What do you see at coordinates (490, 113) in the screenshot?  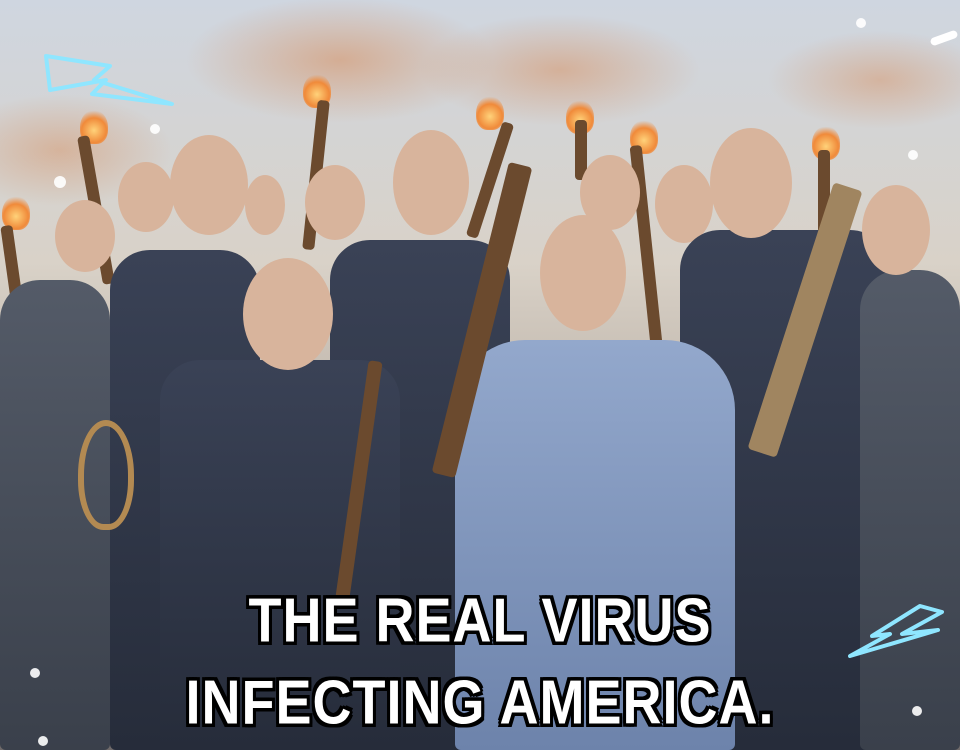 I see `torch-flame` at bounding box center [490, 113].